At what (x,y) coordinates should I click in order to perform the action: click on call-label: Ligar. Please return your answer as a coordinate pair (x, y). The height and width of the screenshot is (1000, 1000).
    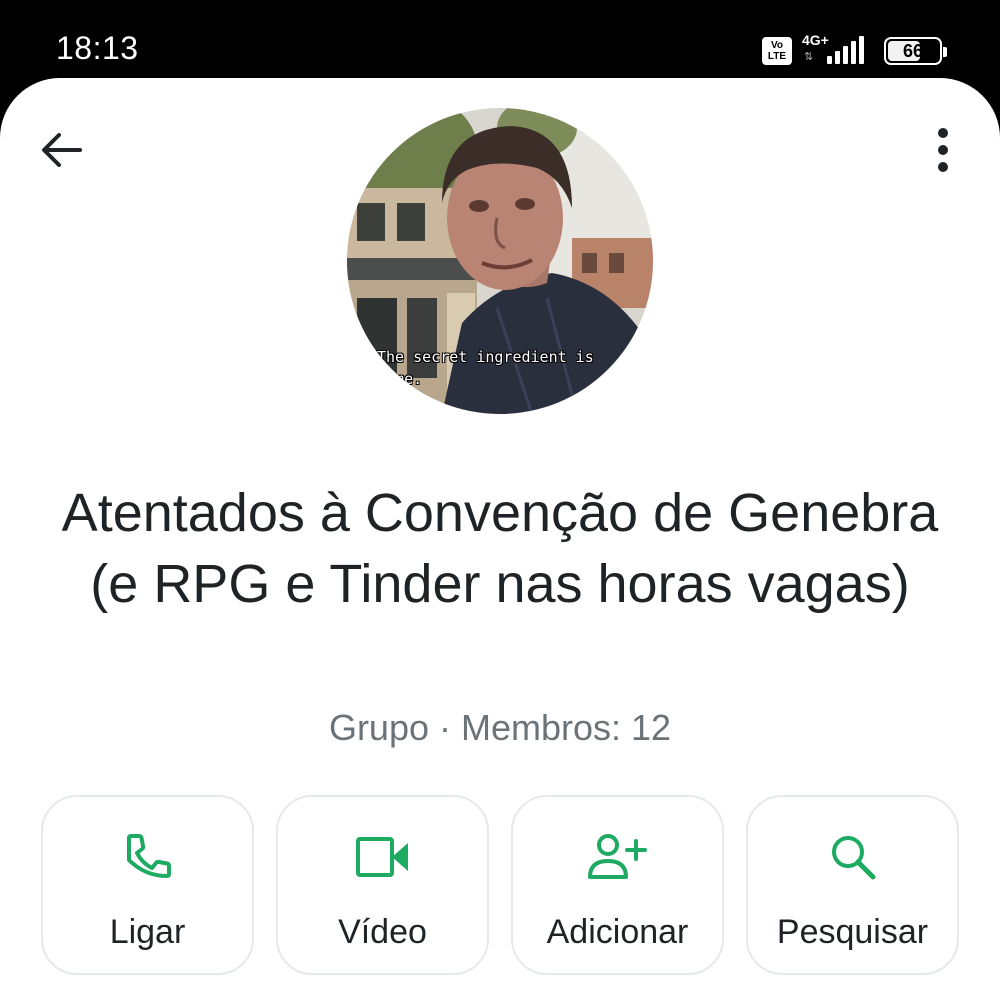
    Looking at the image, I should click on (147, 932).